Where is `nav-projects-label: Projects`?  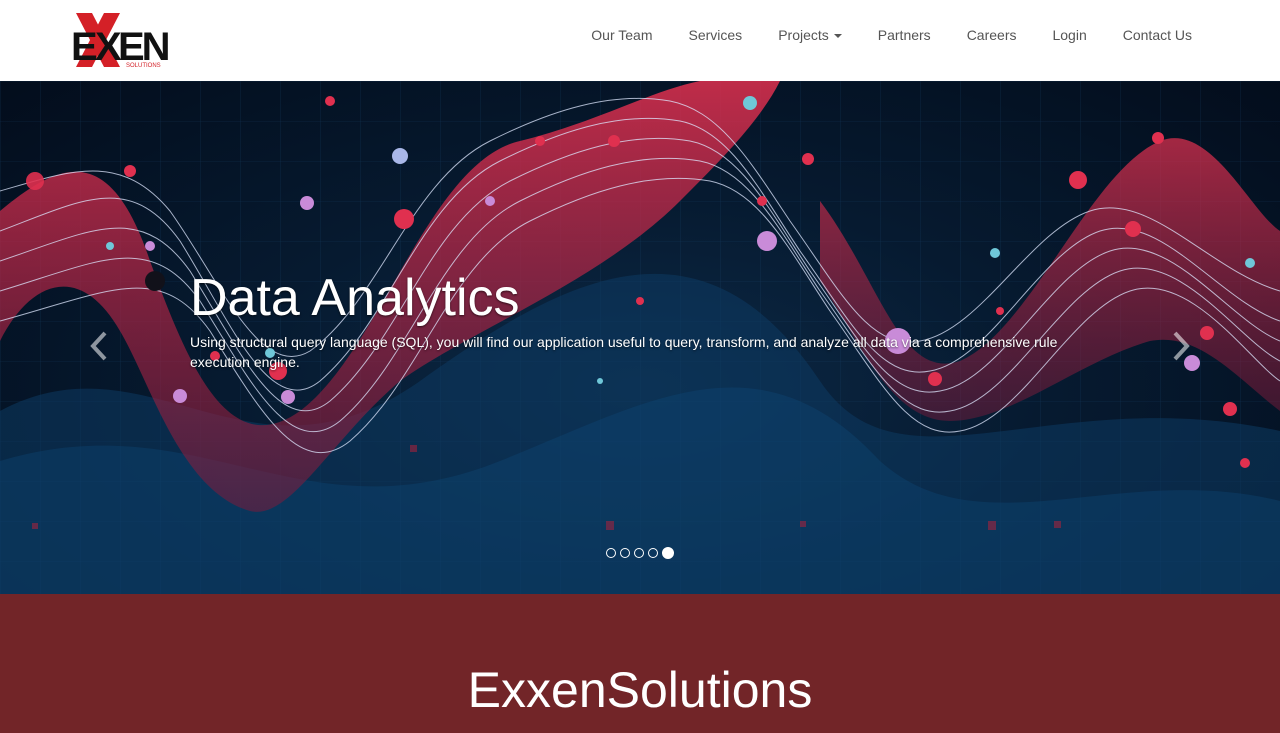 nav-projects-label: Projects is located at coordinates (803, 35).